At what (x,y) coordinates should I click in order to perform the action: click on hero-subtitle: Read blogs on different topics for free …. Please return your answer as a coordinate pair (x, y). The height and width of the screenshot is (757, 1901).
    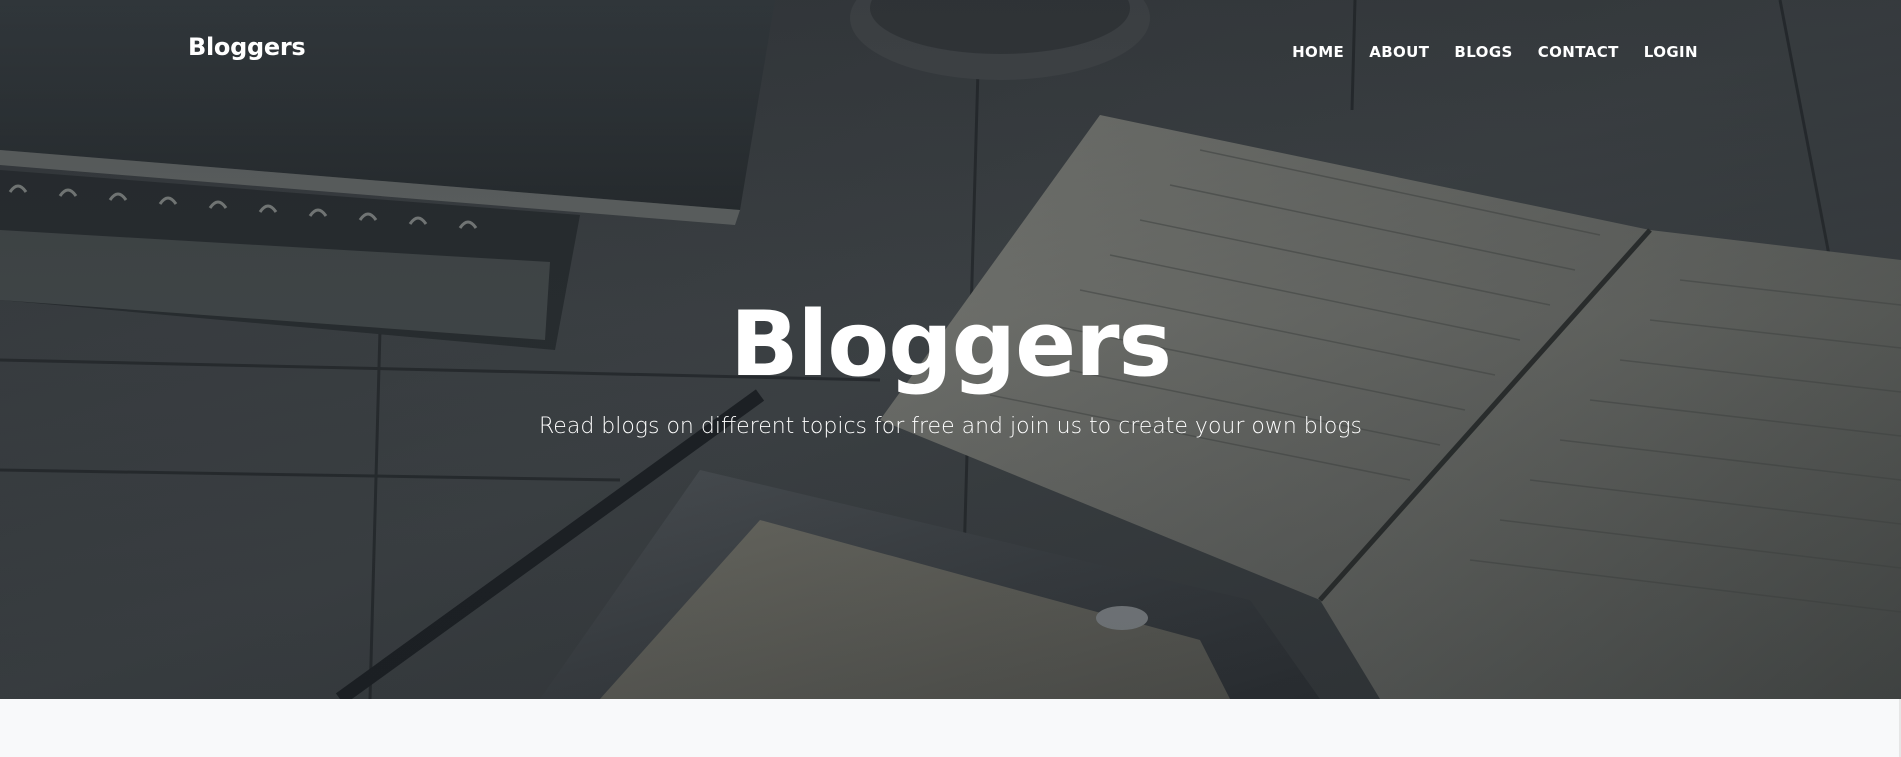
    Looking at the image, I should click on (950, 426).